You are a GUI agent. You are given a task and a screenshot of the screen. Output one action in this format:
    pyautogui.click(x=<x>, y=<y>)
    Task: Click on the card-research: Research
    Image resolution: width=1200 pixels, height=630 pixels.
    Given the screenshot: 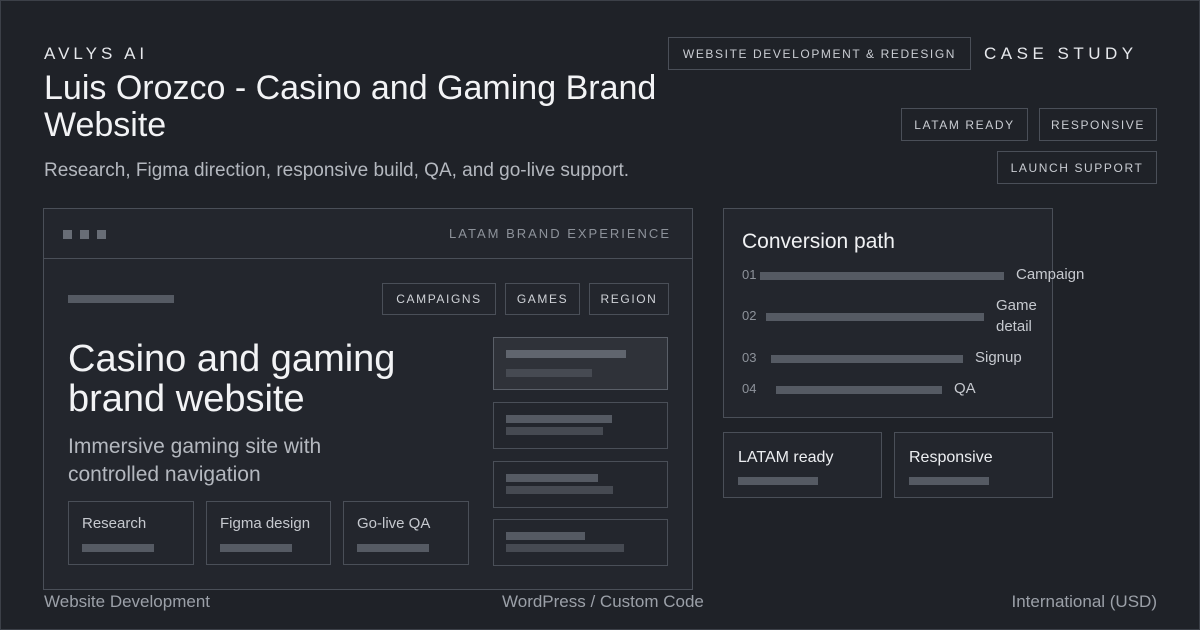 What is the action you would take?
    pyautogui.click(x=131, y=533)
    